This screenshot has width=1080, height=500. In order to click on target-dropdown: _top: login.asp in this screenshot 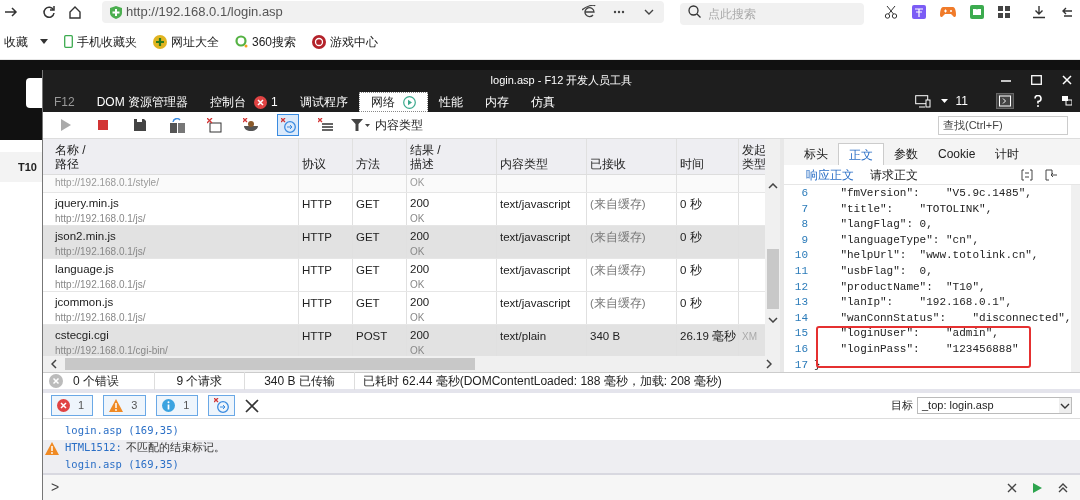, I will do `click(994, 405)`.